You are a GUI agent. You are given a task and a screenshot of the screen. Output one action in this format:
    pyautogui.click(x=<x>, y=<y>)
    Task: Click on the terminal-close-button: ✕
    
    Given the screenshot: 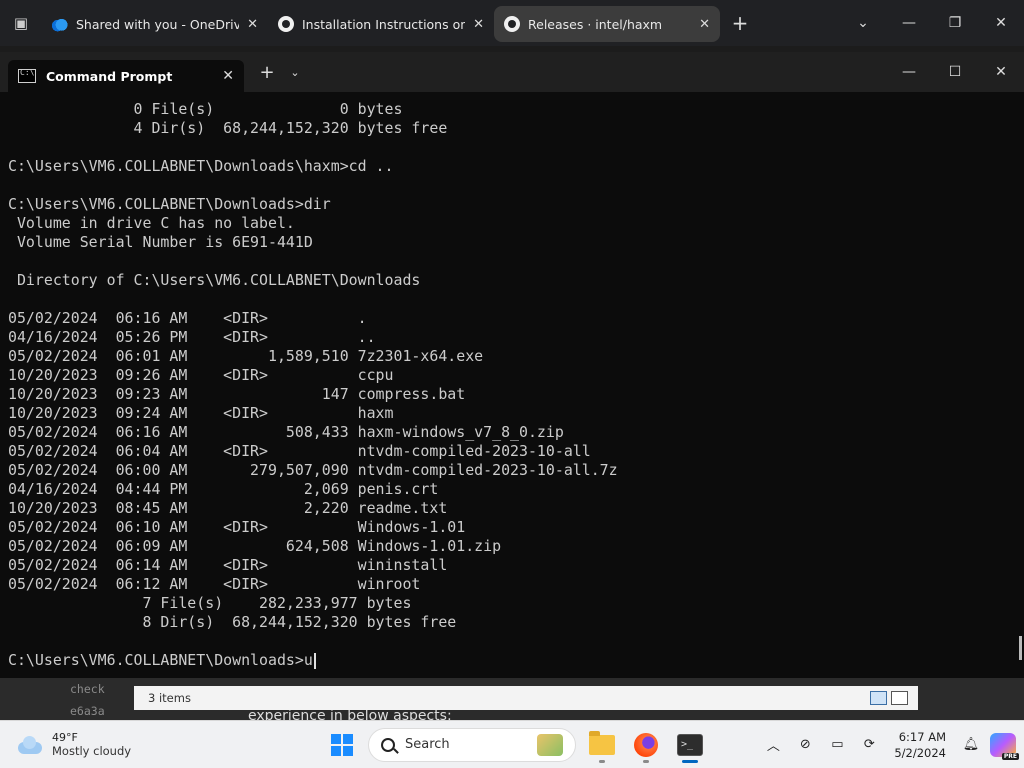 What is the action you would take?
    pyautogui.click(x=1001, y=72)
    